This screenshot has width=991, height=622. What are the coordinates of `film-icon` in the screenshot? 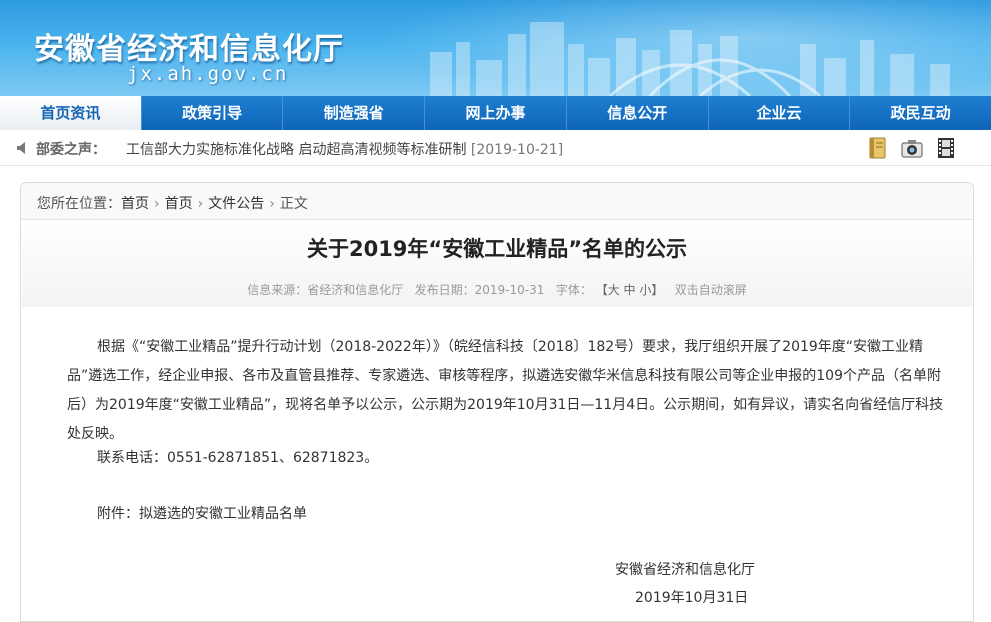 It's located at (946, 148).